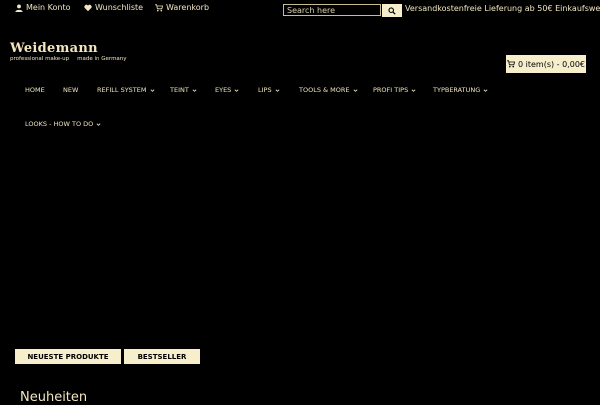 The height and width of the screenshot is (405, 600). Describe the element at coordinates (551, 64) in the screenshot. I see `header-cart-label: 0 item(s) - 0,00€` at that location.